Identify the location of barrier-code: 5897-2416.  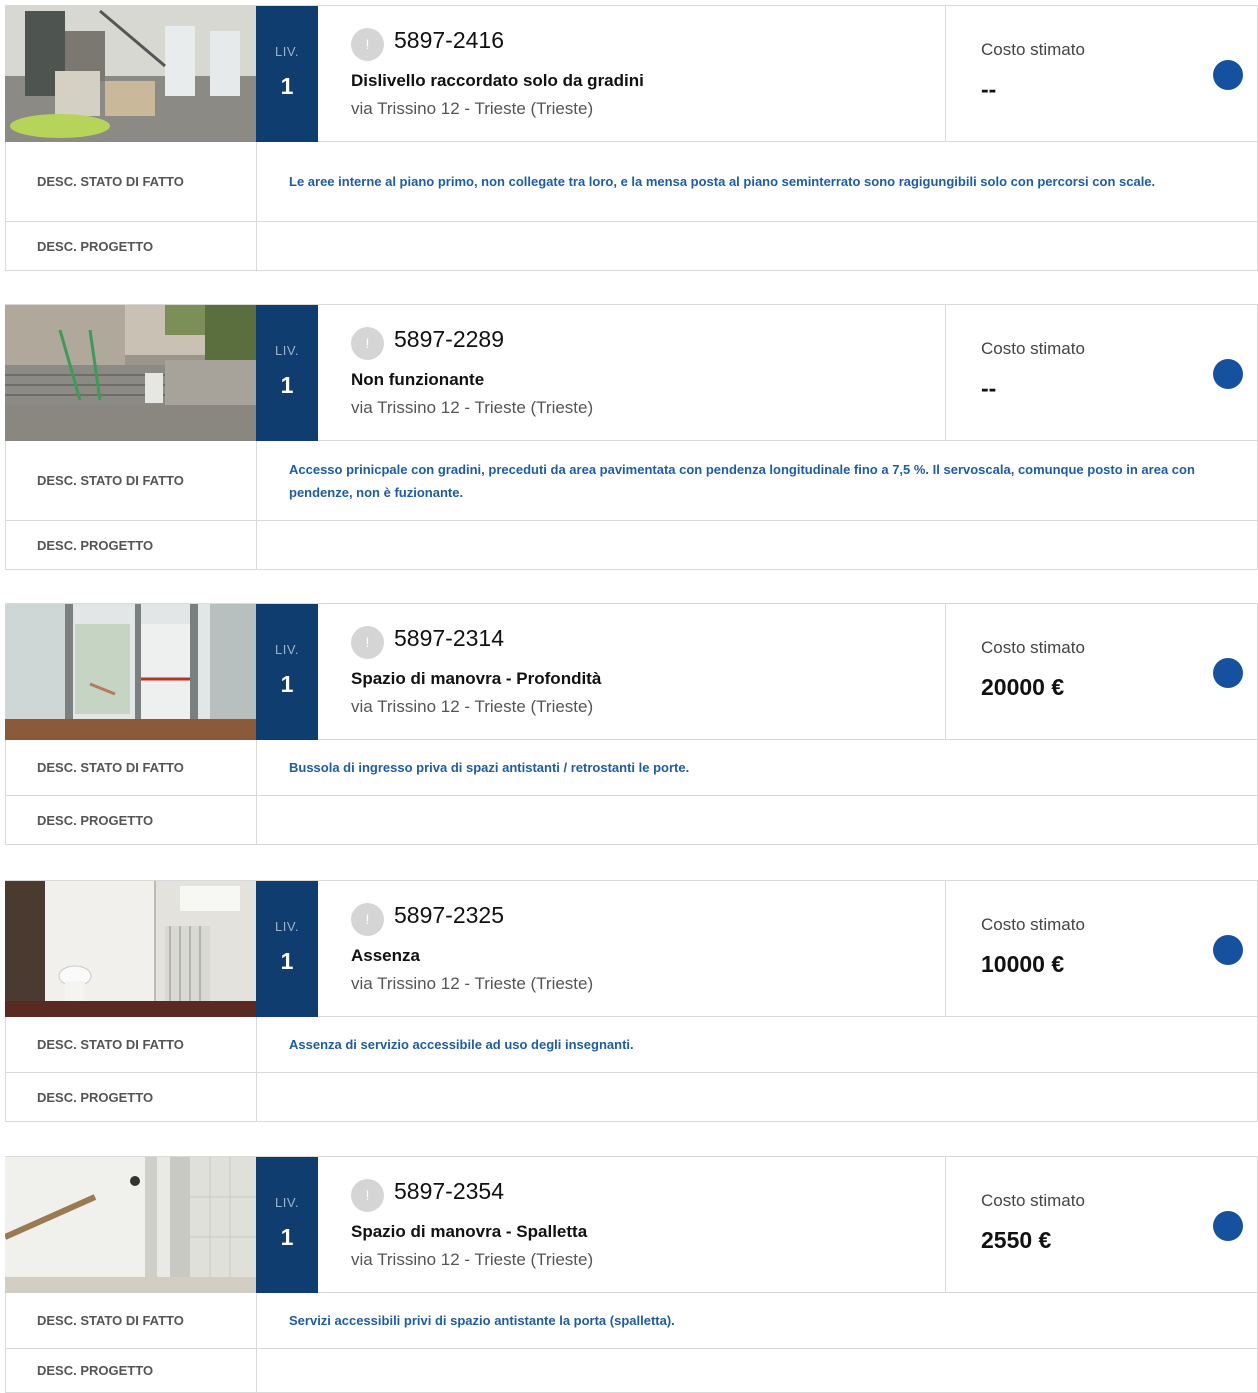
(449, 40).